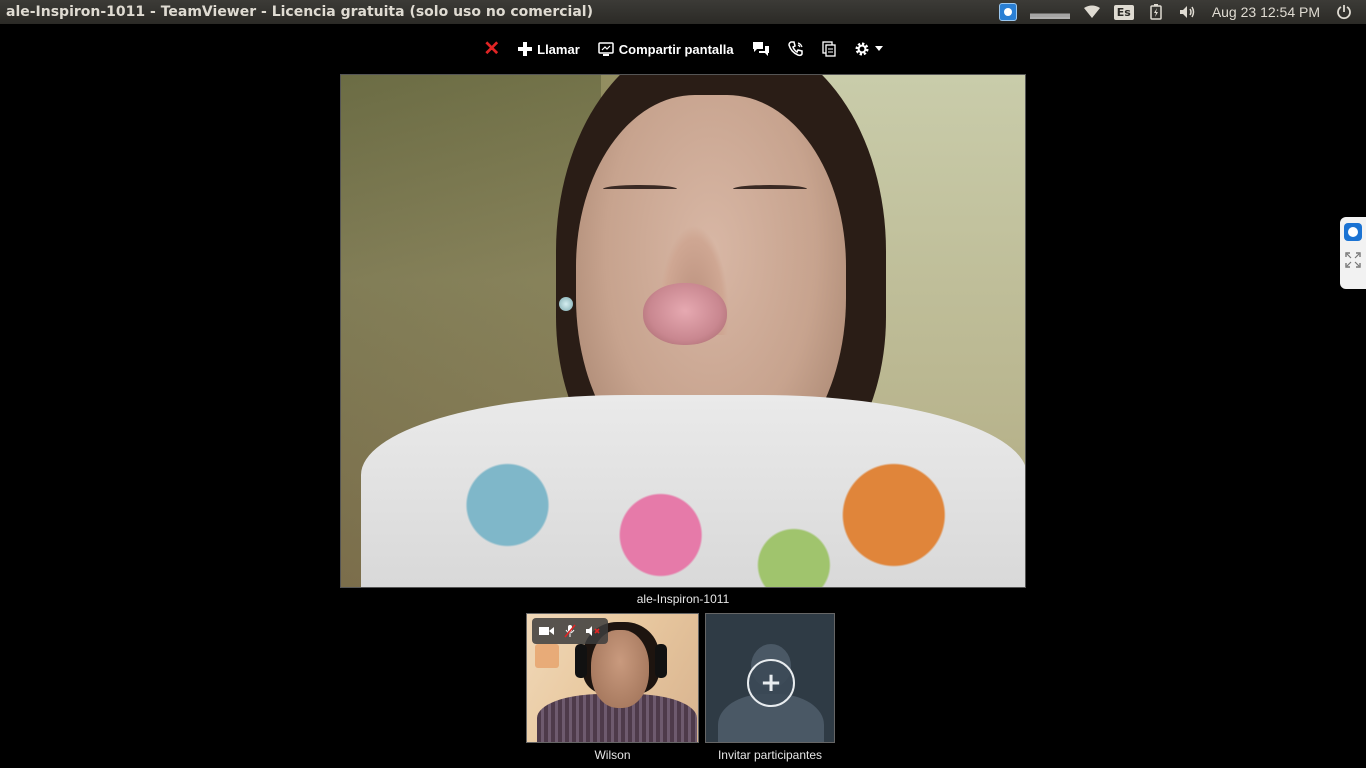 The image size is (1366, 768). What do you see at coordinates (606, 49) in the screenshot?
I see `monitor-icon` at bounding box center [606, 49].